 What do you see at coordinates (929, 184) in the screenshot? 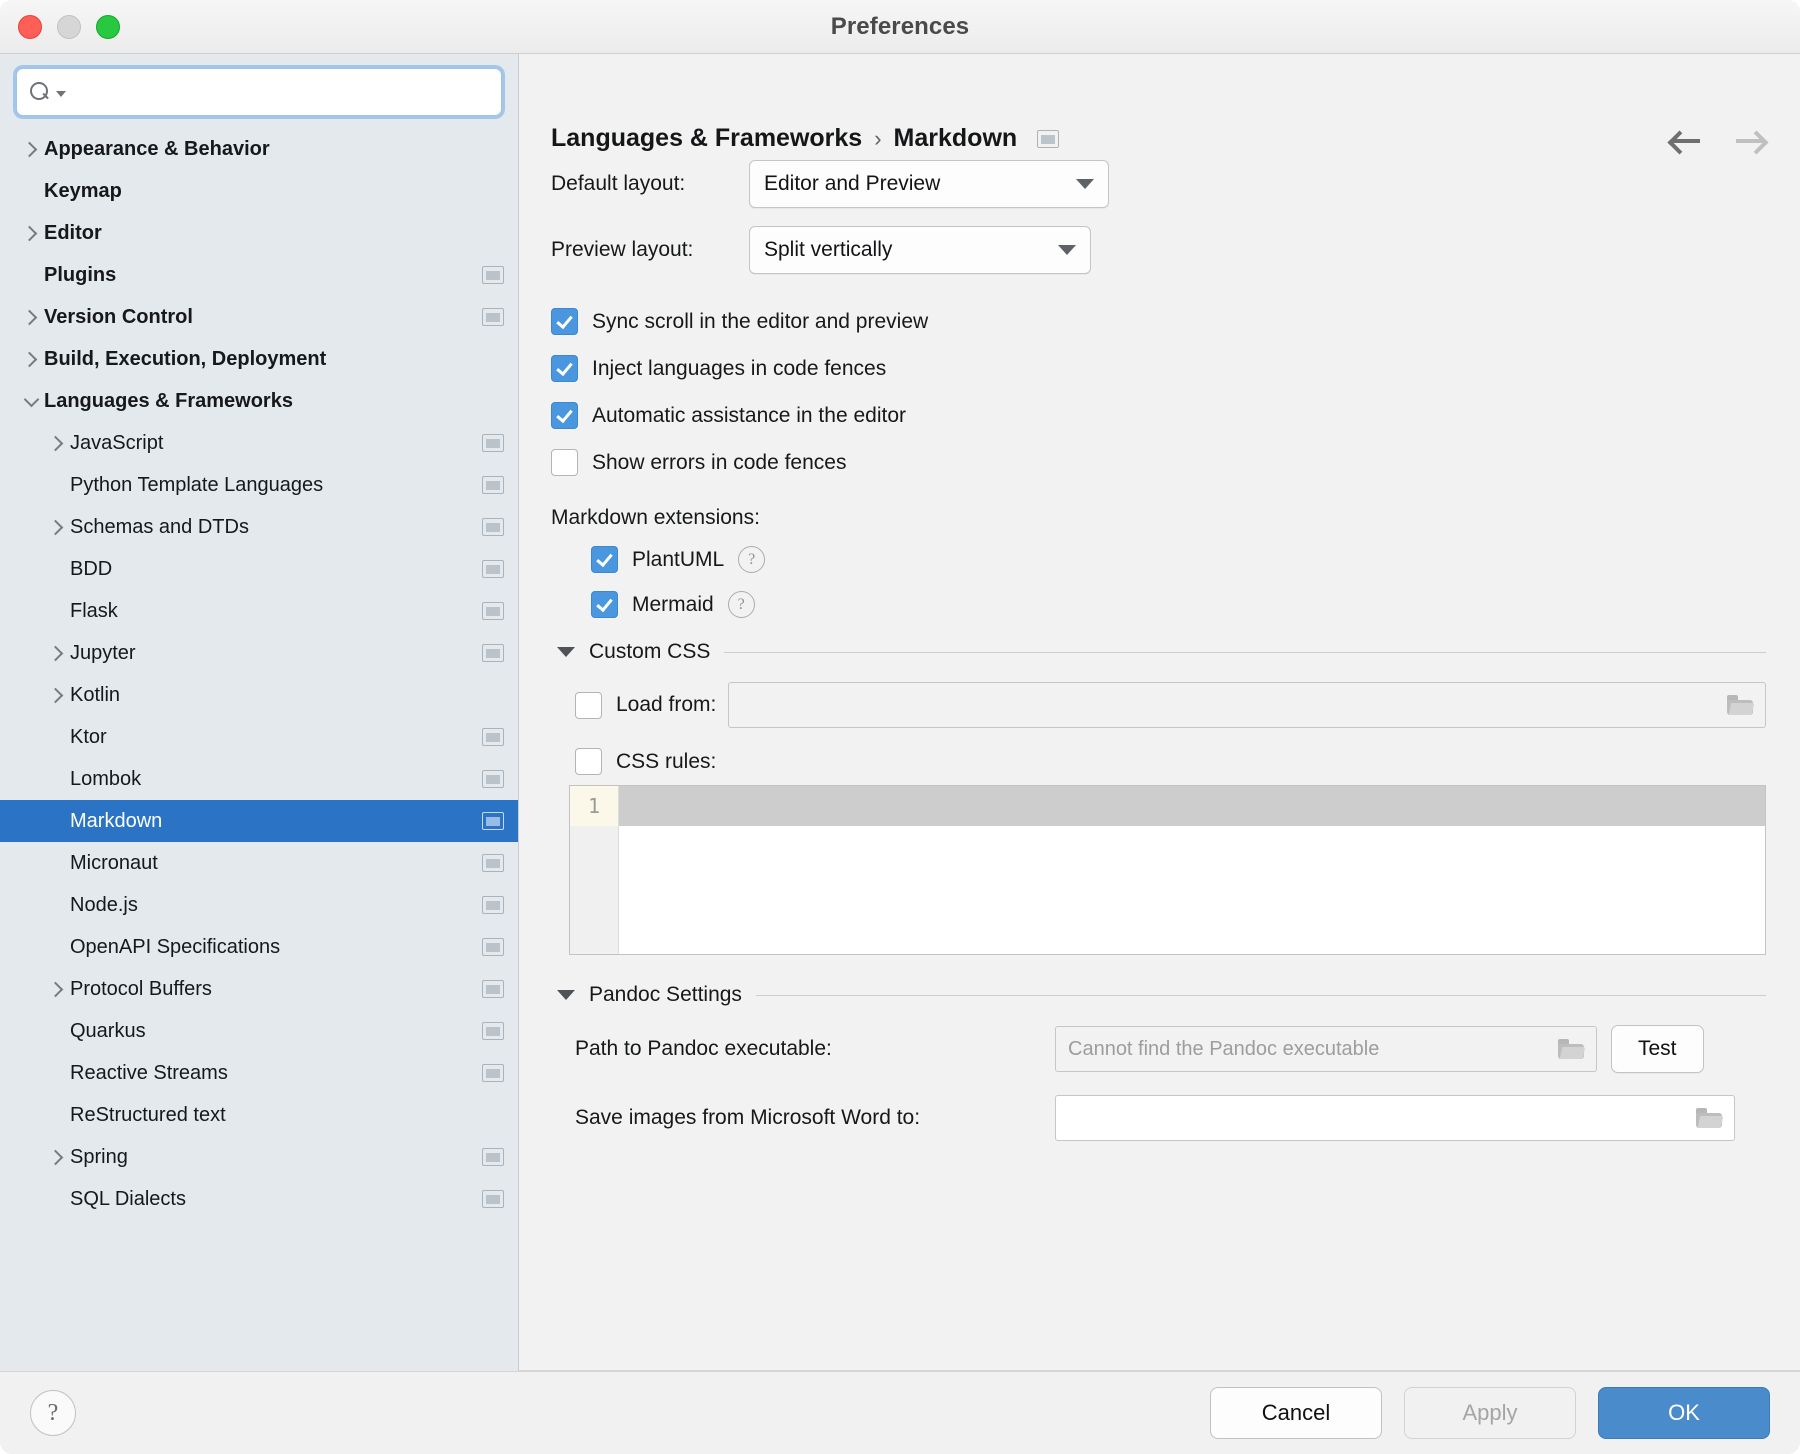
I see `default-layout-select: Editor and Preview` at bounding box center [929, 184].